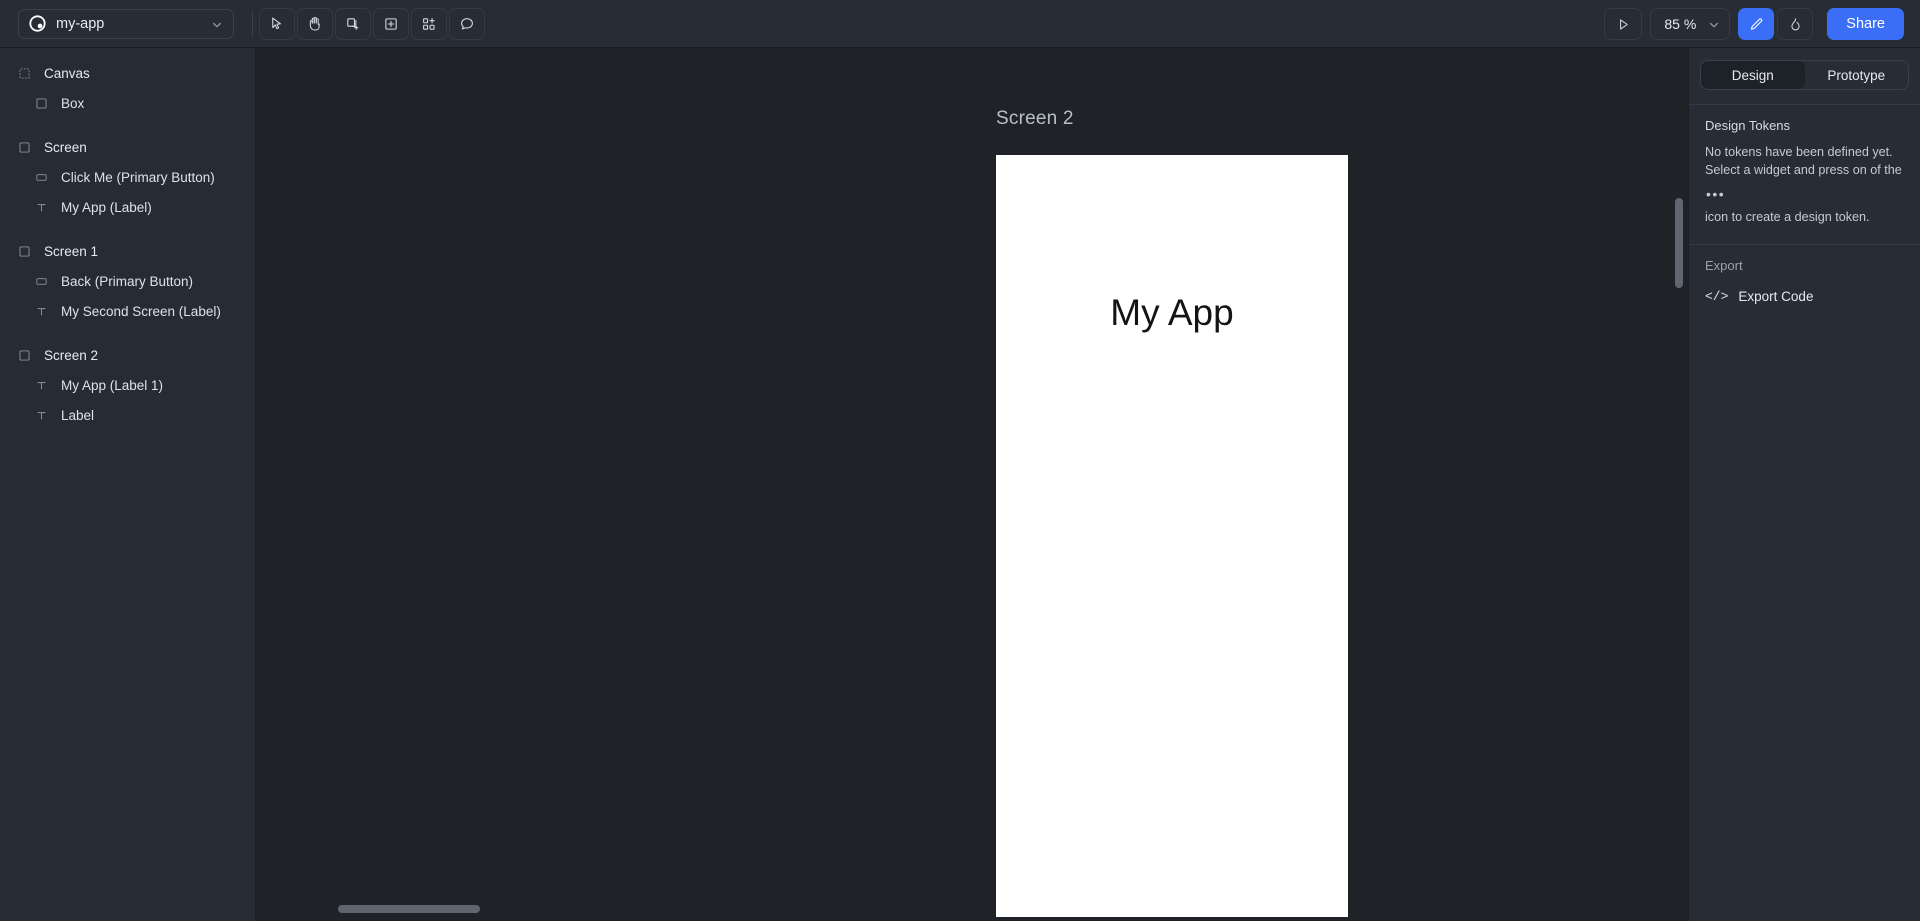 The image size is (1920, 921). What do you see at coordinates (71, 355) in the screenshot?
I see `layer-label: Screen 2` at bounding box center [71, 355].